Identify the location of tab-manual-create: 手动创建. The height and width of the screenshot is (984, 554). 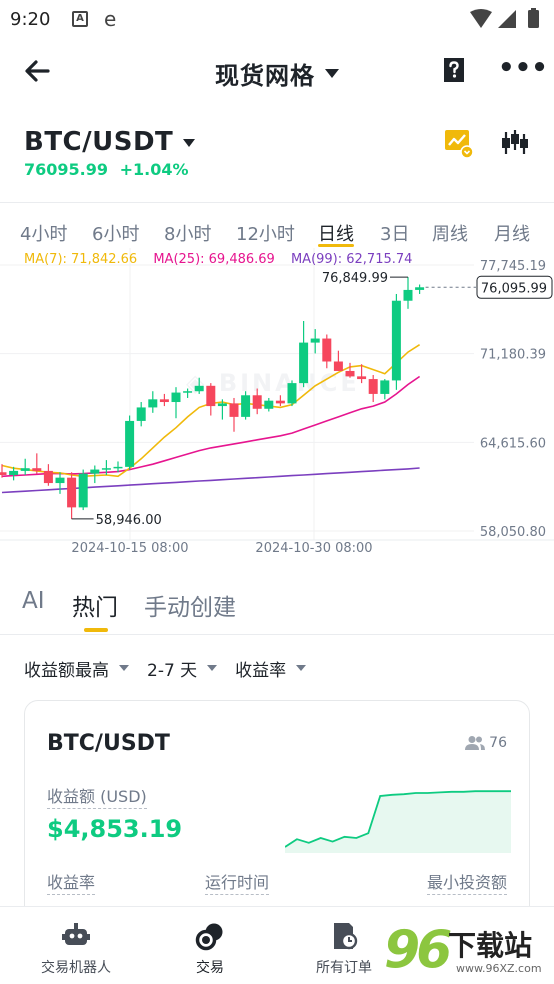
(190, 605).